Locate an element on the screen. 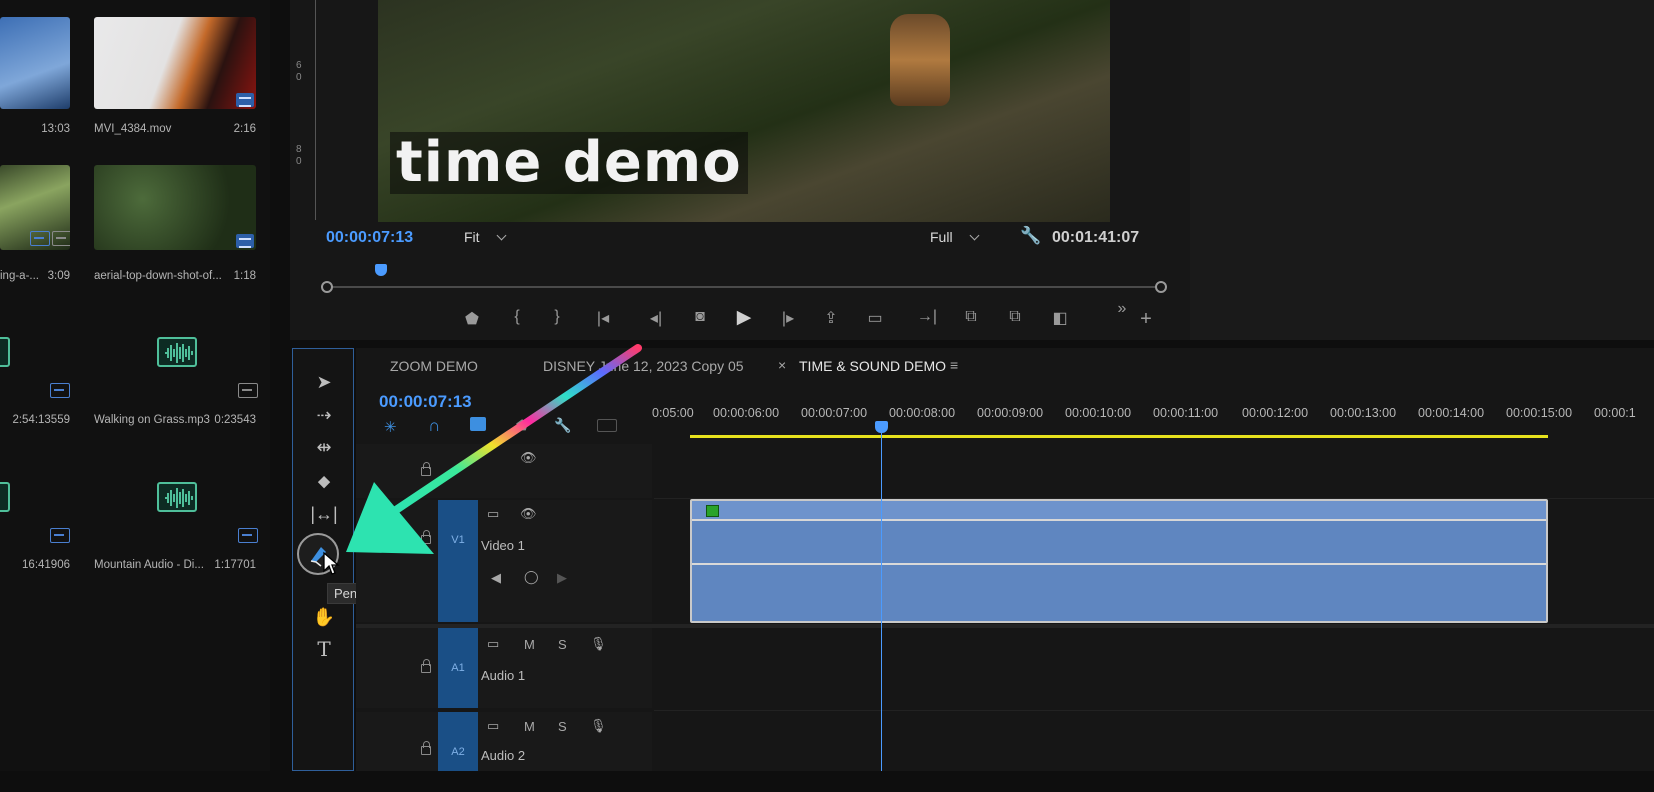 The width and height of the screenshot is (1654, 792). step-forward-icon: |▸ is located at coordinates (788, 318).